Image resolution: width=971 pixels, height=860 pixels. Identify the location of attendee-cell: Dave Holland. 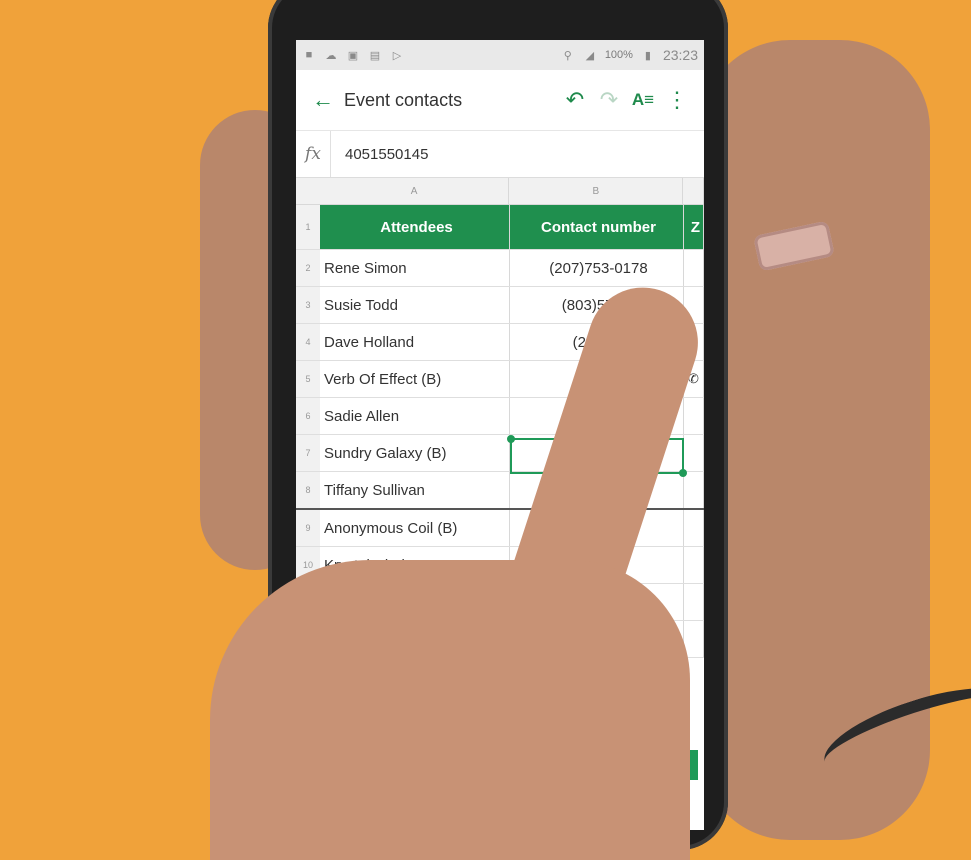
(415, 342).